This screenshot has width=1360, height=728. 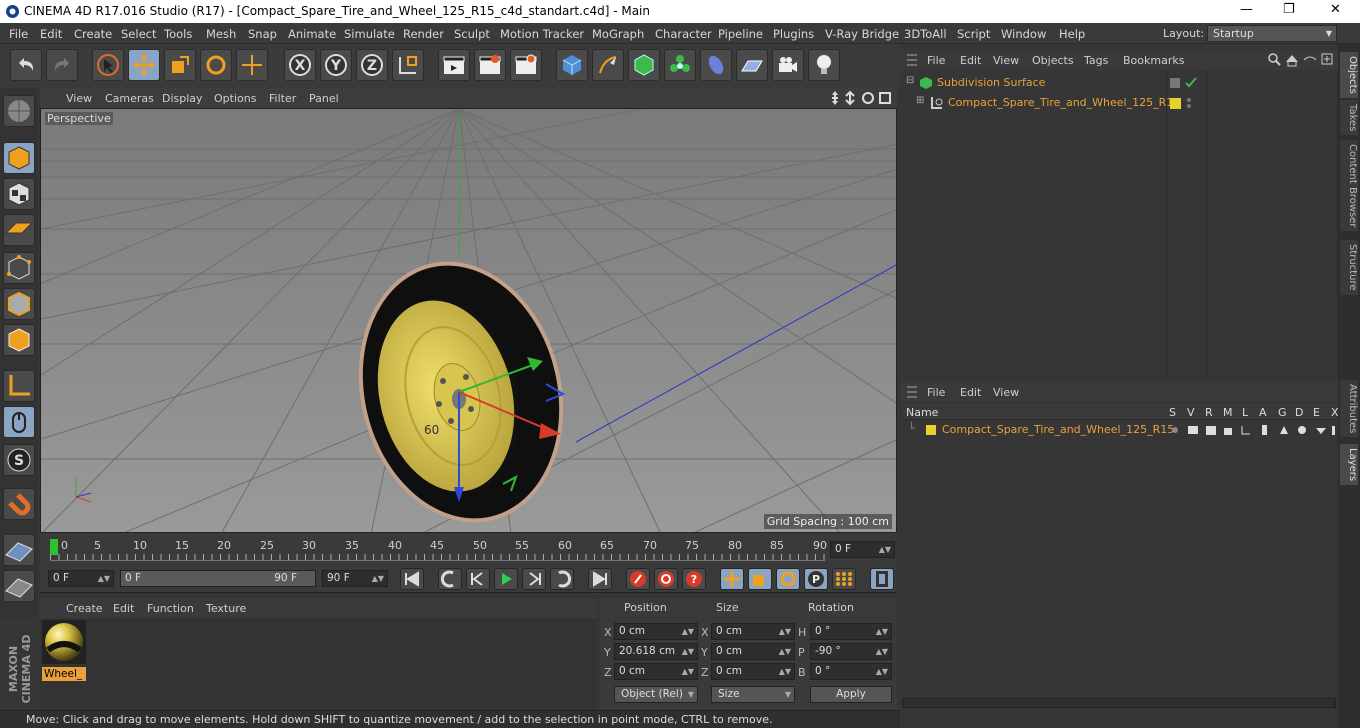 I want to click on viewport-menu-view: View, so click(x=79, y=98).